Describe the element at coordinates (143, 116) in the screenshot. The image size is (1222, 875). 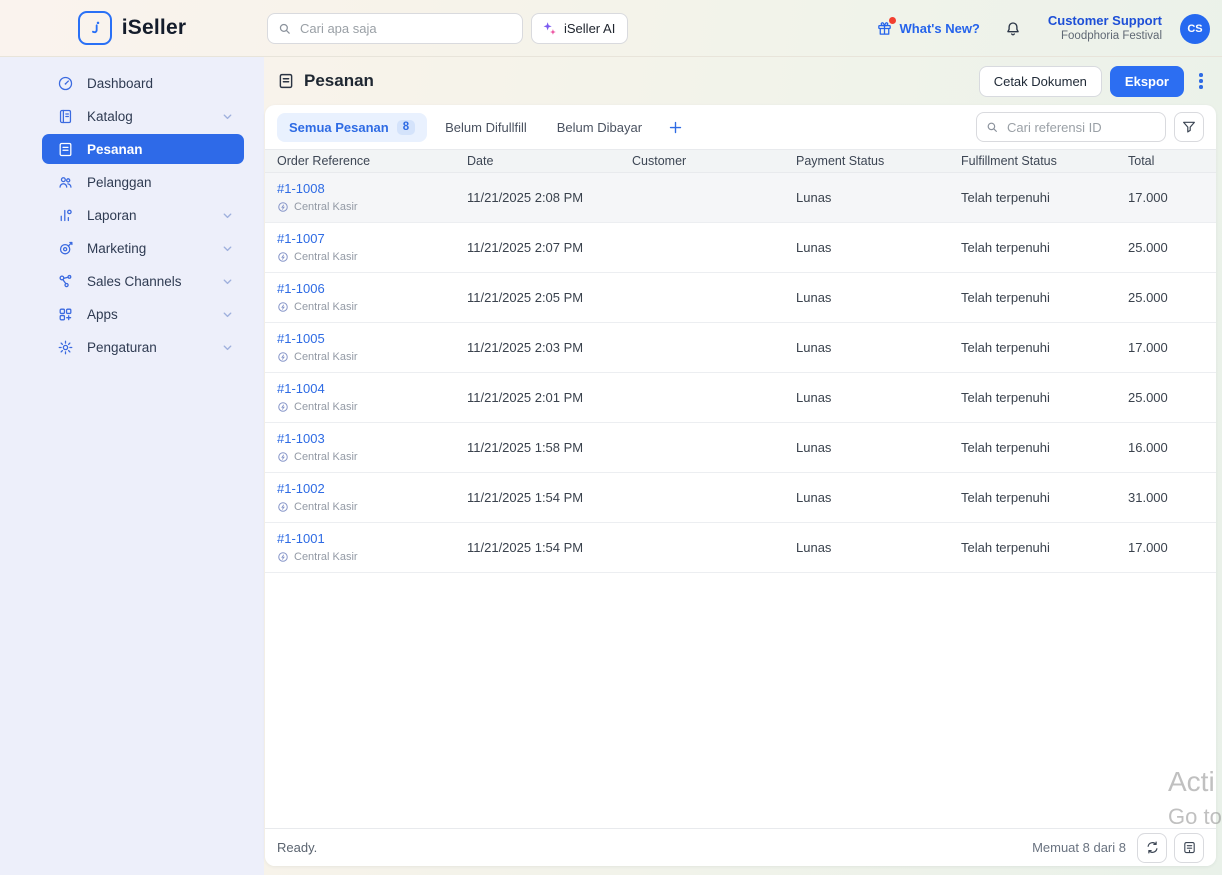
I see `sidebar-item-katalog: Katalog` at that location.